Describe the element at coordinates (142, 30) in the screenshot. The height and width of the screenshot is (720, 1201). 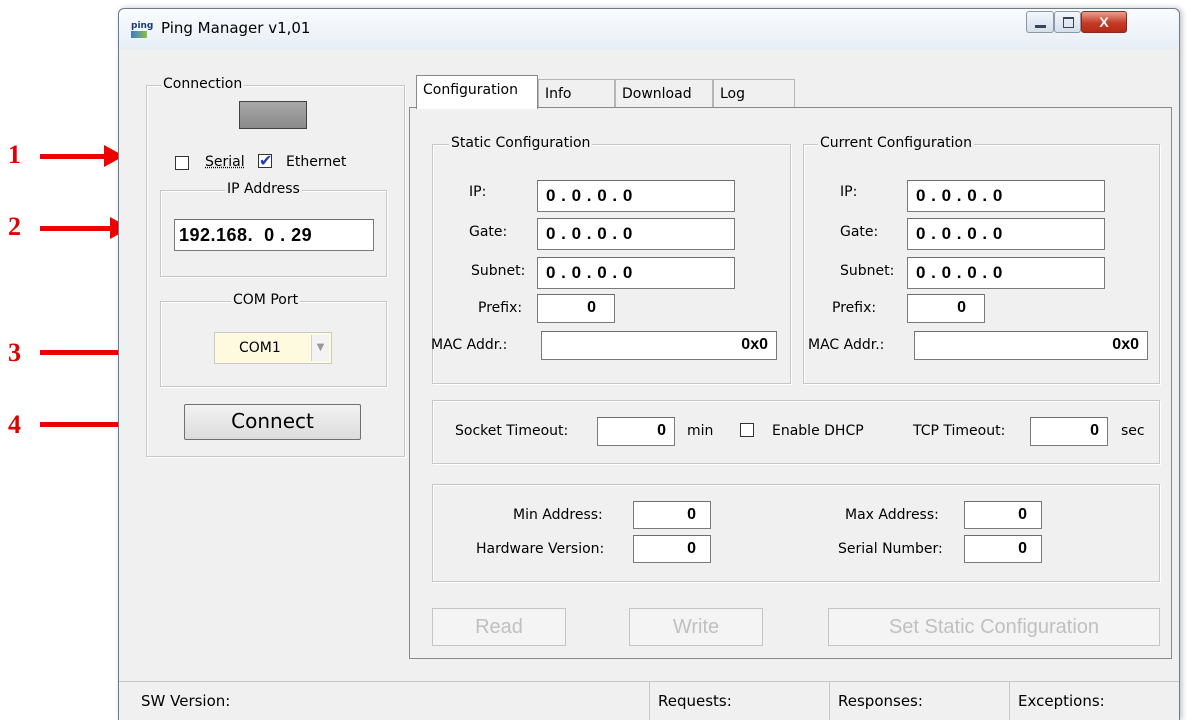
I see `app-icon: ping` at that location.